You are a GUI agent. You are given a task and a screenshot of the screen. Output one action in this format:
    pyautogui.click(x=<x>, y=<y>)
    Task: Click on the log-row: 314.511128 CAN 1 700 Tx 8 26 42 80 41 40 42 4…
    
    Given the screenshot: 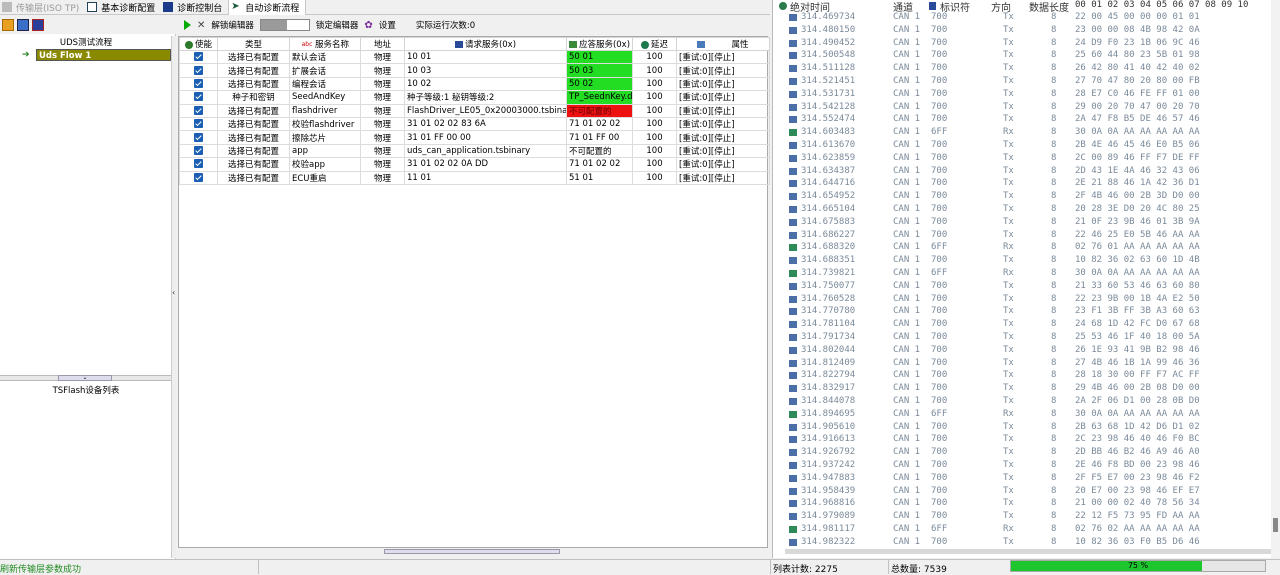 What is the action you would take?
    pyautogui.click(x=1023, y=69)
    